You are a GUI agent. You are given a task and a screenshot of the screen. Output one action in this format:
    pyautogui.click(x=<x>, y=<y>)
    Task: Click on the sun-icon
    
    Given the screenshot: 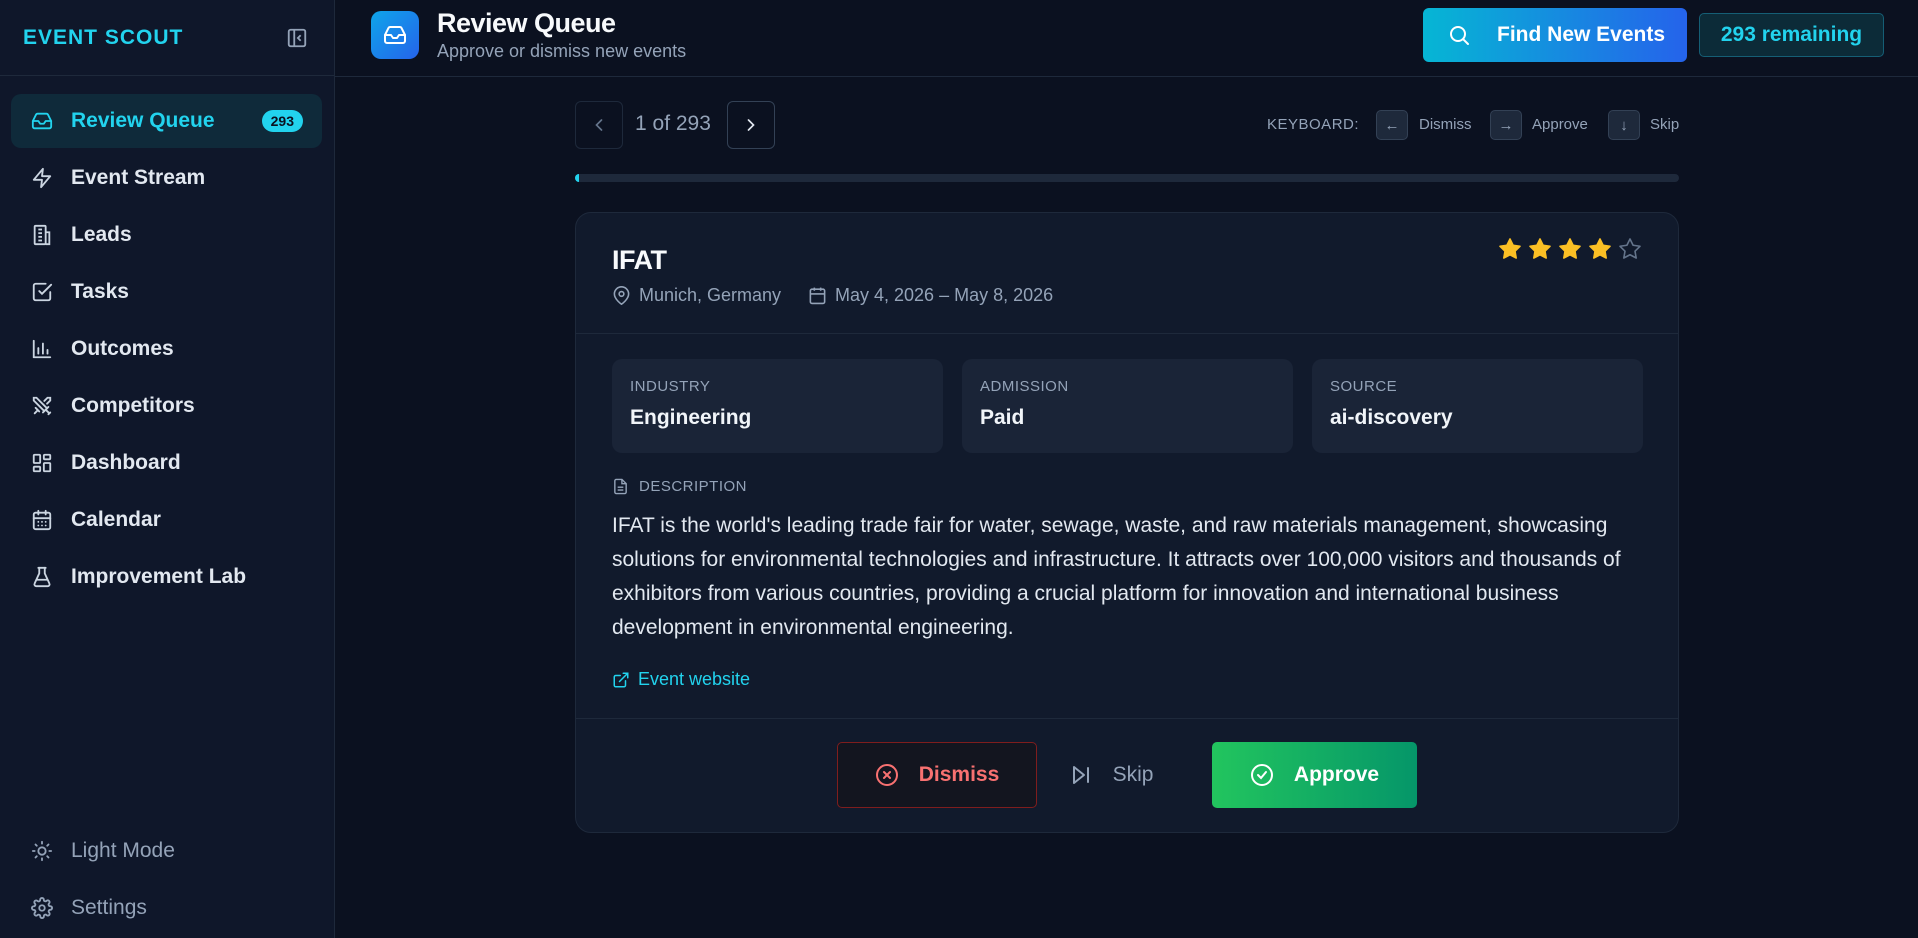 What is the action you would take?
    pyautogui.click(x=42, y=851)
    